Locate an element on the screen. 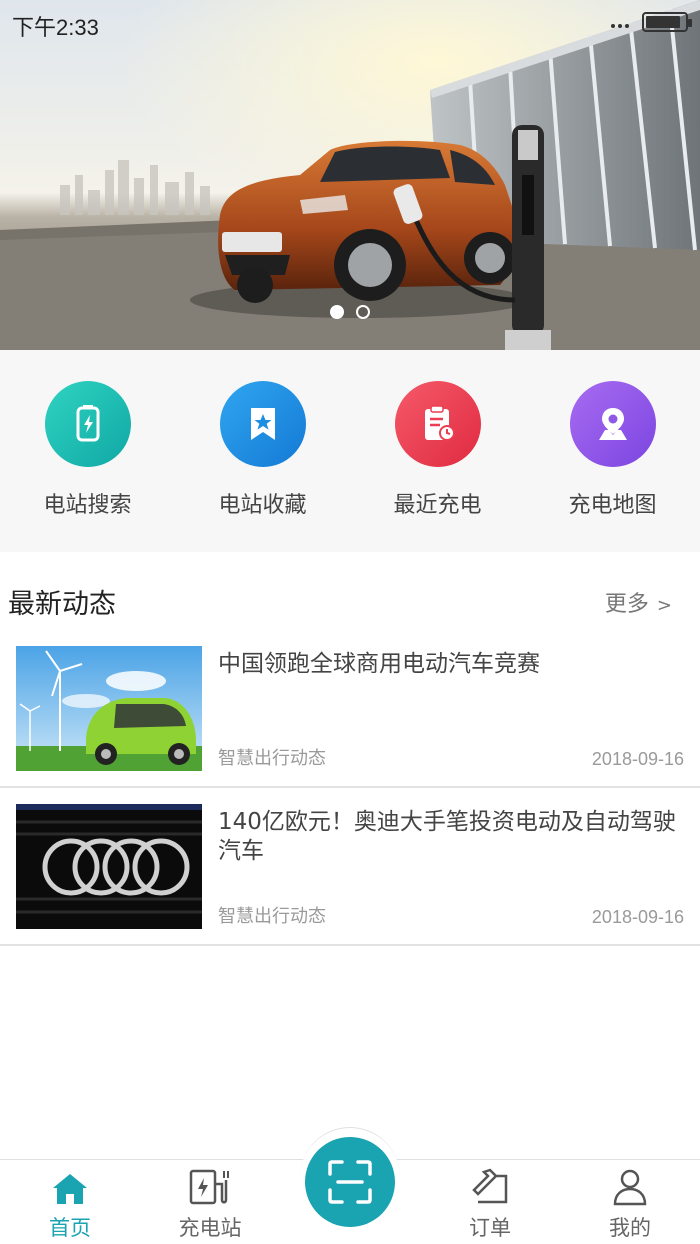  news-item-title: 140亿欧元！奥迪大手笔投资电动及自动驾驶汽车 is located at coordinates (447, 836).